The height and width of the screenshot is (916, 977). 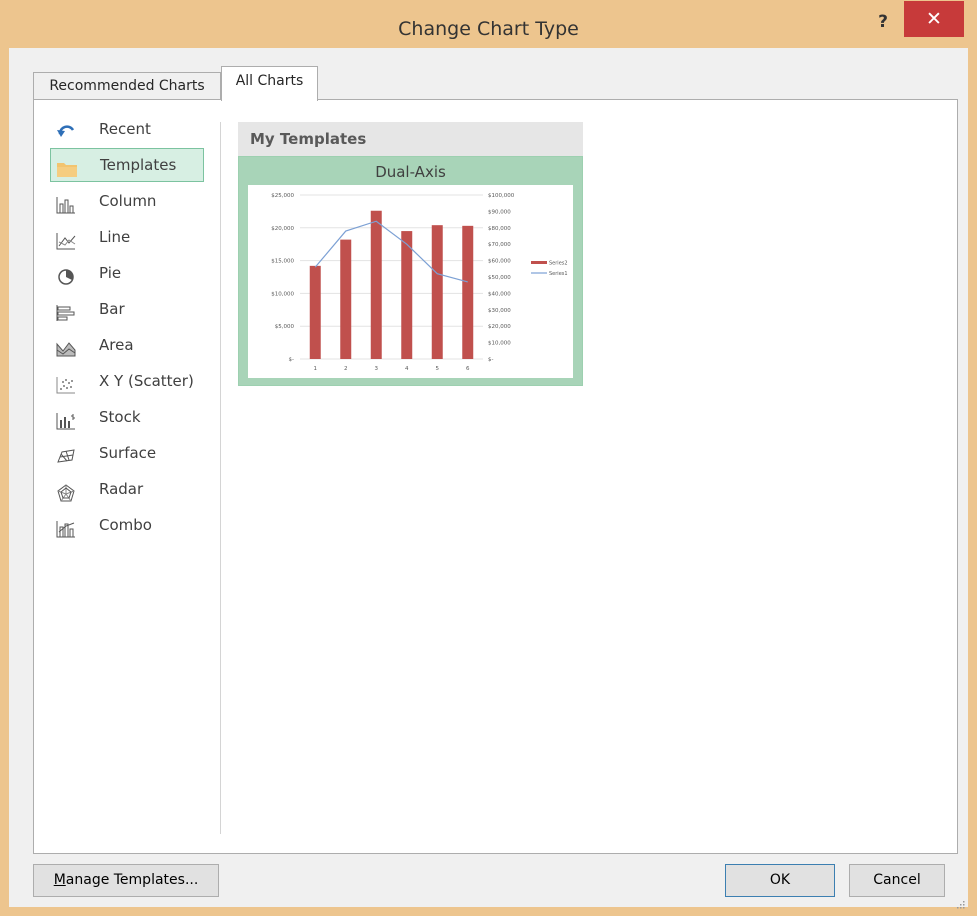 What do you see at coordinates (66, 274) in the screenshot?
I see `pie-chart-icon` at bounding box center [66, 274].